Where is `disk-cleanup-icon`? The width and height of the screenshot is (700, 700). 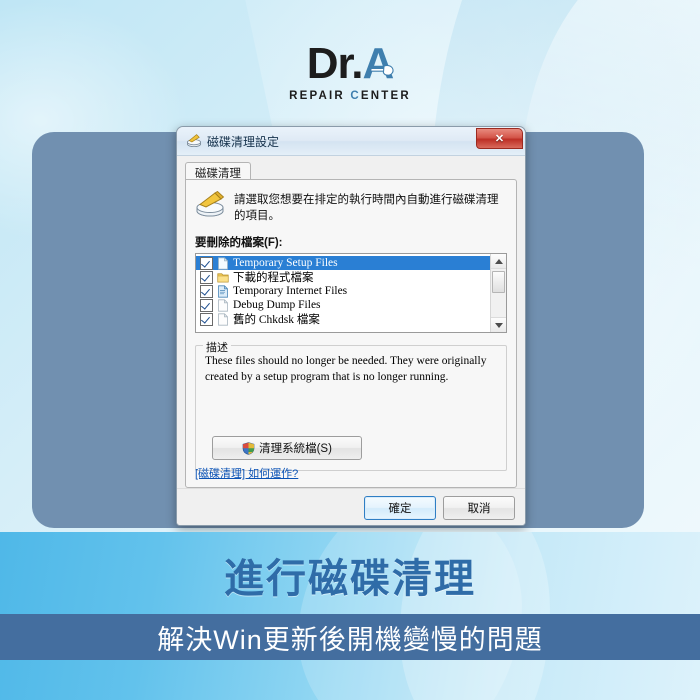
disk-cleanup-icon is located at coordinates (194, 140).